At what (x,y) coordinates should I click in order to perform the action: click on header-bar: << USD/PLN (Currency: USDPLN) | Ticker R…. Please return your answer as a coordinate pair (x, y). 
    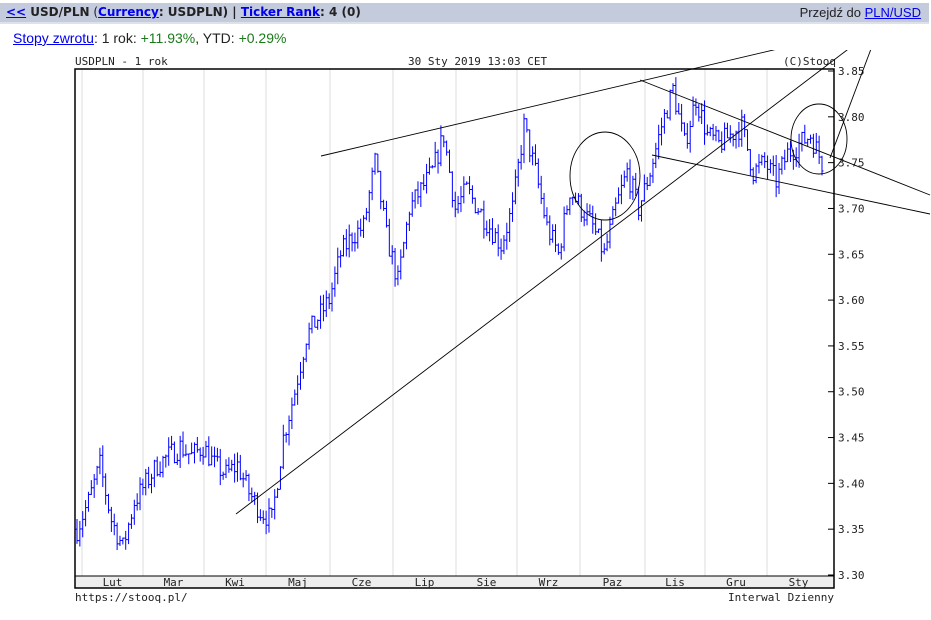
    Looking at the image, I should click on (464, 13).